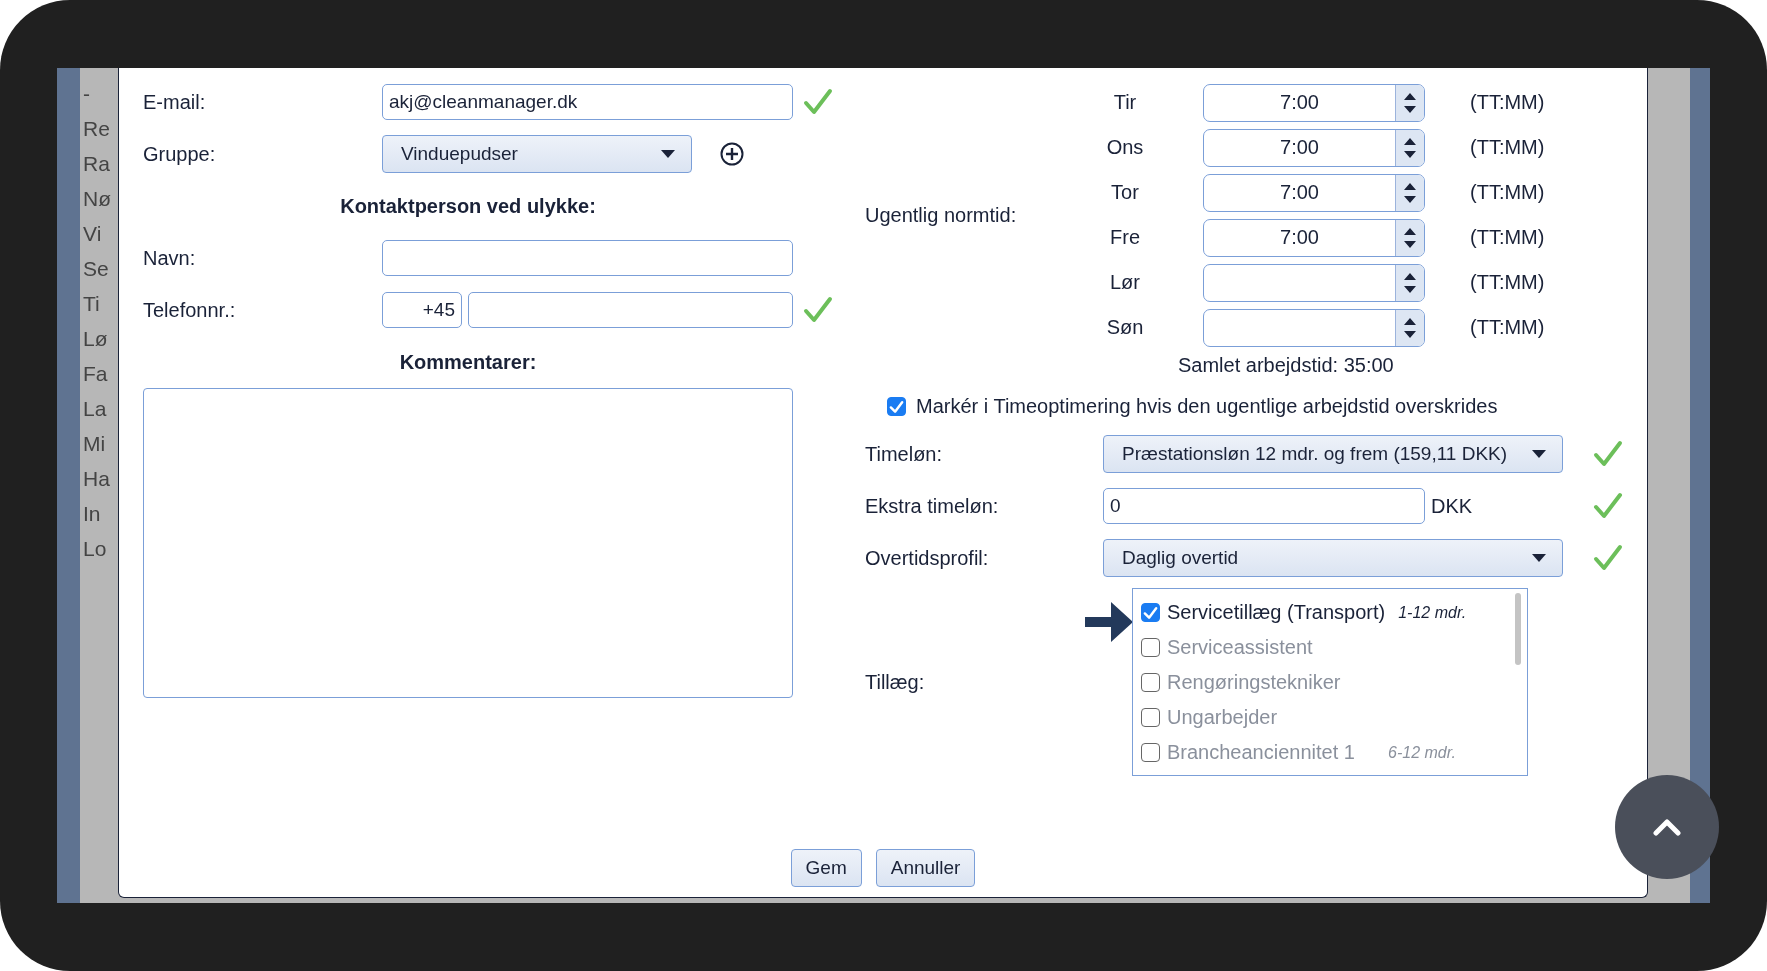 The image size is (1767, 971). What do you see at coordinates (587, 258) in the screenshot?
I see `name-field` at bounding box center [587, 258].